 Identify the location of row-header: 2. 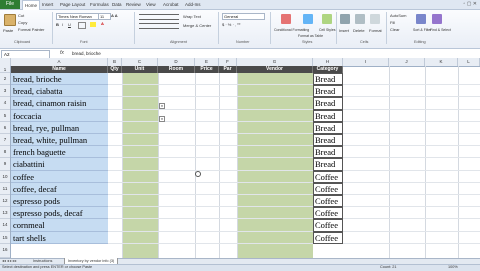
(5, 79).